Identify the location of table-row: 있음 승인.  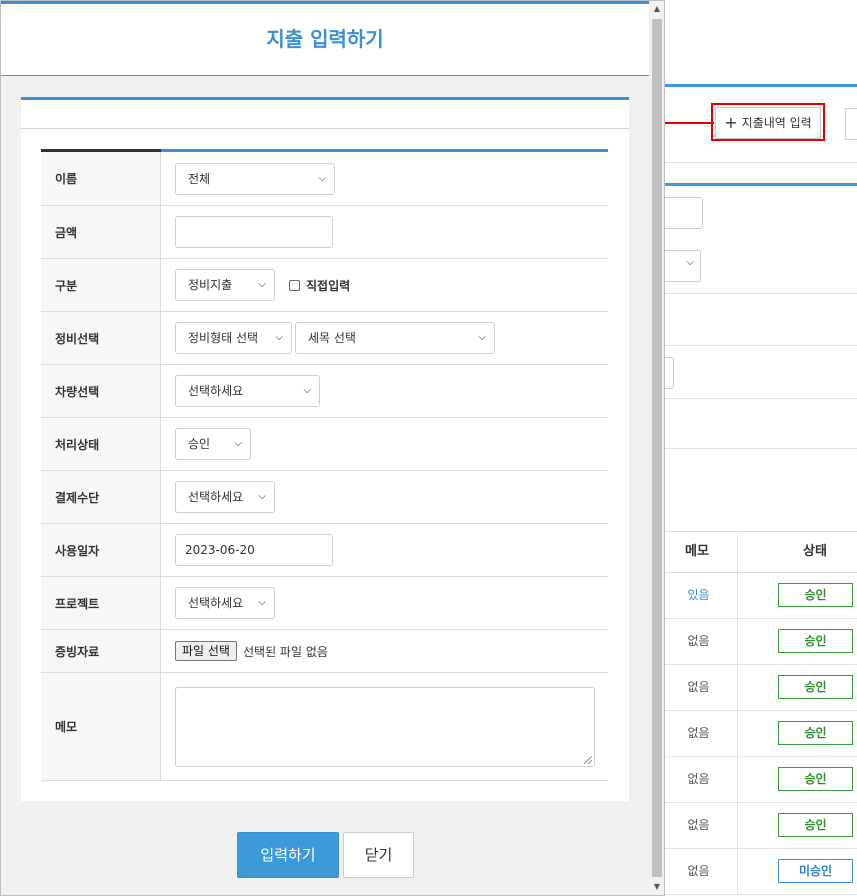
(760, 596).